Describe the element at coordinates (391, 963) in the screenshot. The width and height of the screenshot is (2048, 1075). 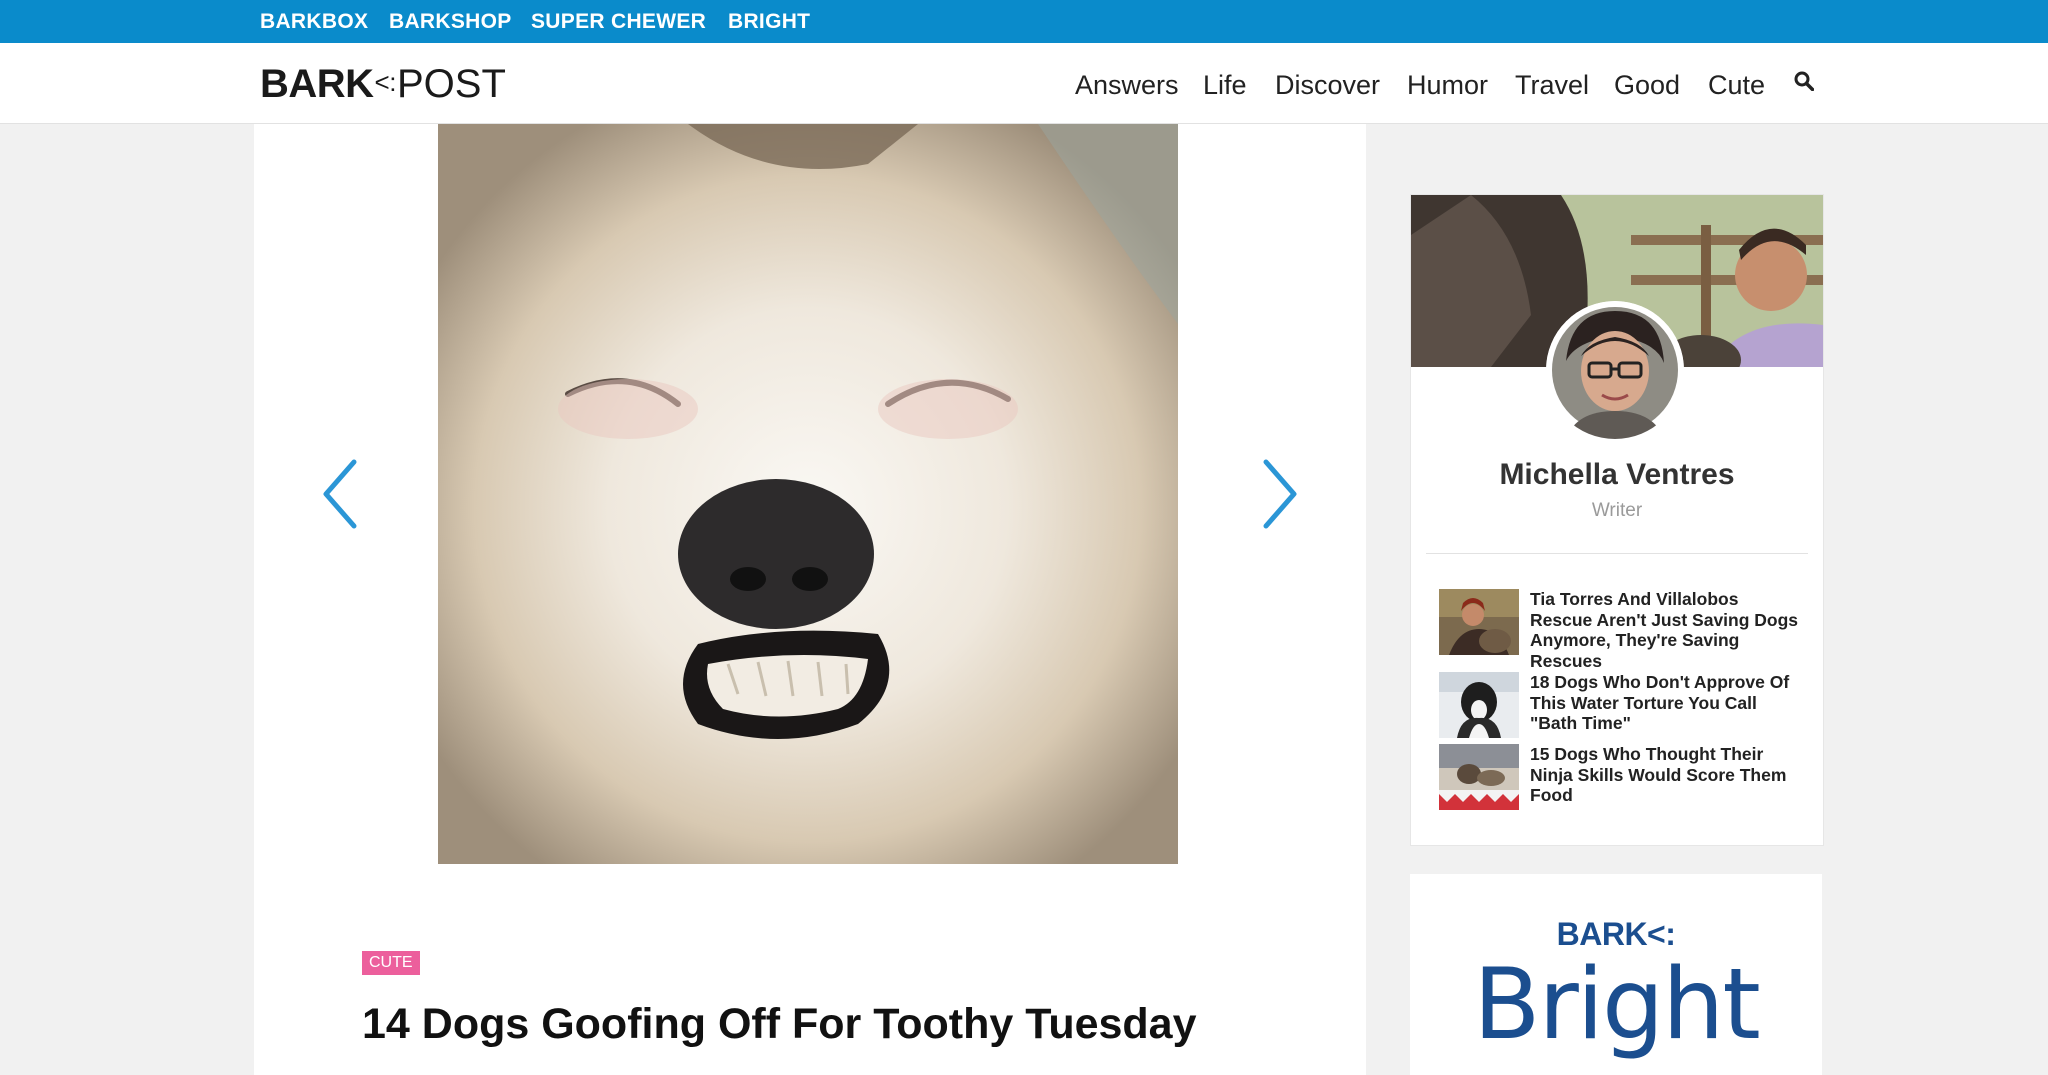
I see `category-tag: CUTE` at that location.